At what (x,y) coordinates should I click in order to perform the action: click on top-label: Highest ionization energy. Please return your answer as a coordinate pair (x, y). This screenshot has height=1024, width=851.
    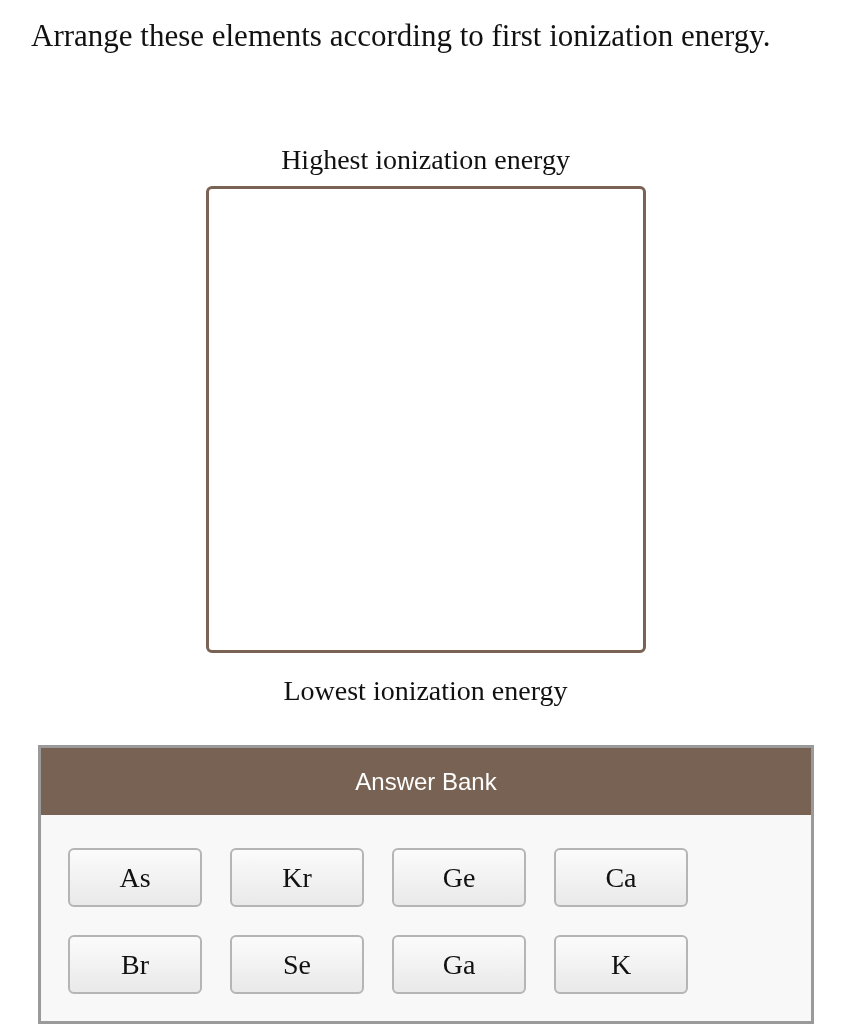
    Looking at the image, I should click on (425, 160).